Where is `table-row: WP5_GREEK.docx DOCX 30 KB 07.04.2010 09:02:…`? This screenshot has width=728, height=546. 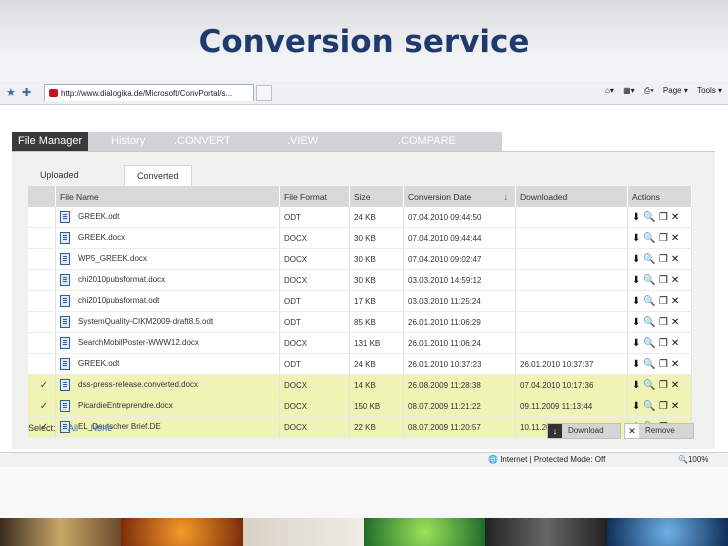 table-row: WP5_GREEK.docx DOCX 30 KB 07.04.2010 09:02:… is located at coordinates (360, 259).